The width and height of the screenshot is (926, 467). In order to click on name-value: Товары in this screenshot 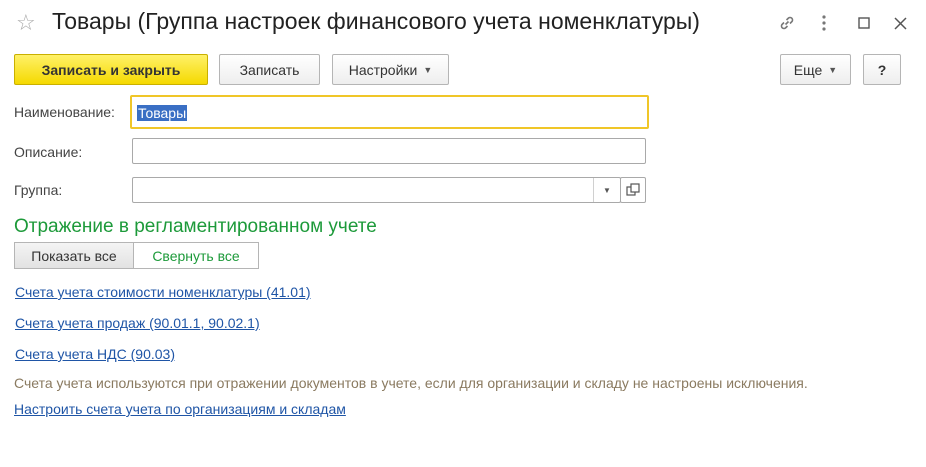, I will do `click(162, 113)`.